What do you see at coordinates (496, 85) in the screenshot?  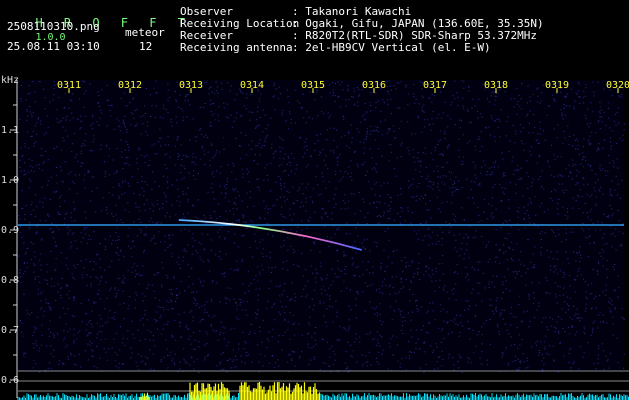 I see `time-label: 0318` at bounding box center [496, 85].